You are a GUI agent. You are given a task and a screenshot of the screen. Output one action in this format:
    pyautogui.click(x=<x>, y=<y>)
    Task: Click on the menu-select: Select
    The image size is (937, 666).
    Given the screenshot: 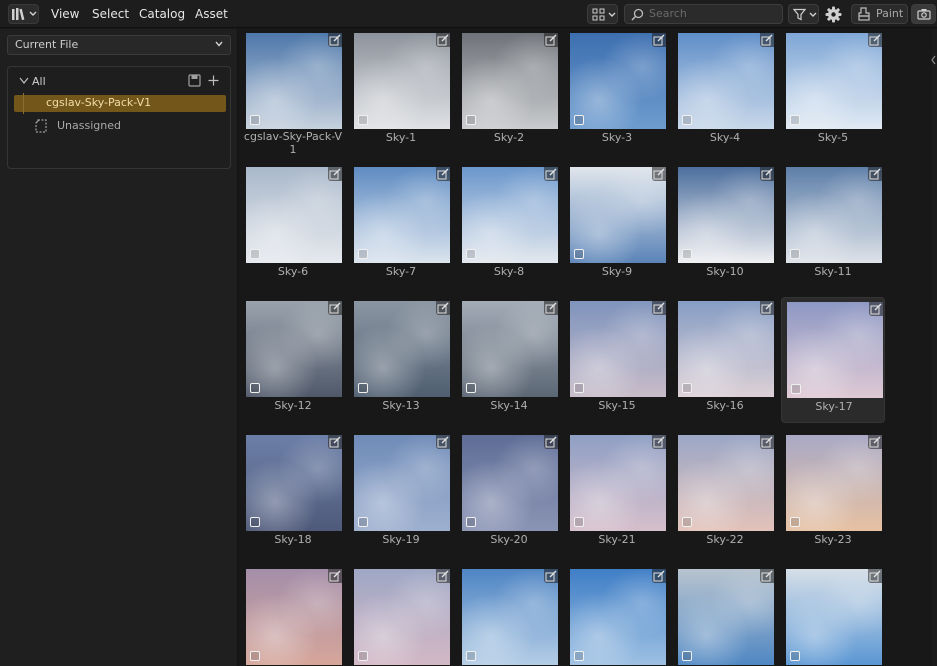 What is the action you would take?
    pyautogui.click(x=110, y=14)
    